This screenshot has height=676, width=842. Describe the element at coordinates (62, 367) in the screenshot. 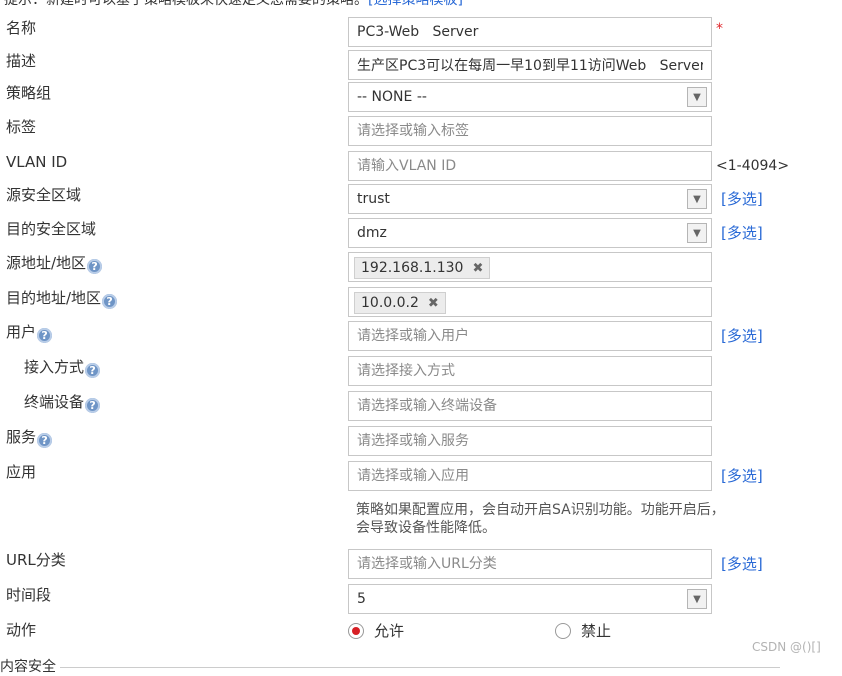

I see `access-method-label: 接入方式?` at that location.